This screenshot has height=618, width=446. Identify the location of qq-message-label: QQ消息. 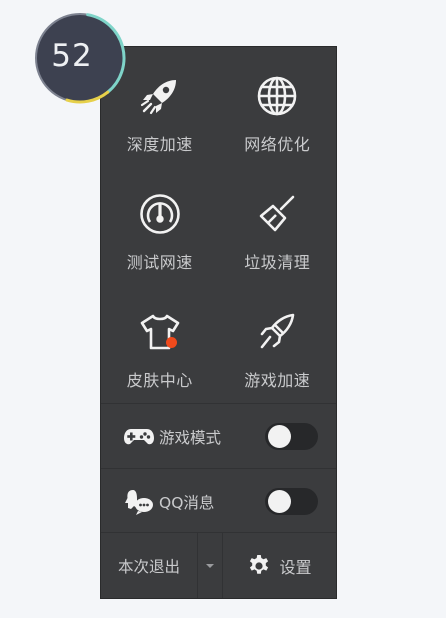
(187, 502).